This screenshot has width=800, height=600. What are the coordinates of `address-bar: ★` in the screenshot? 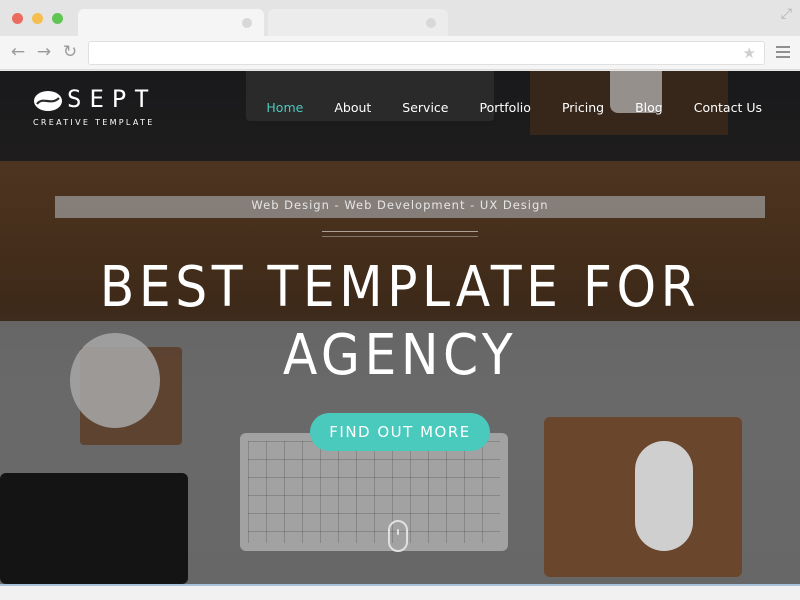 It's located at (426, 53).